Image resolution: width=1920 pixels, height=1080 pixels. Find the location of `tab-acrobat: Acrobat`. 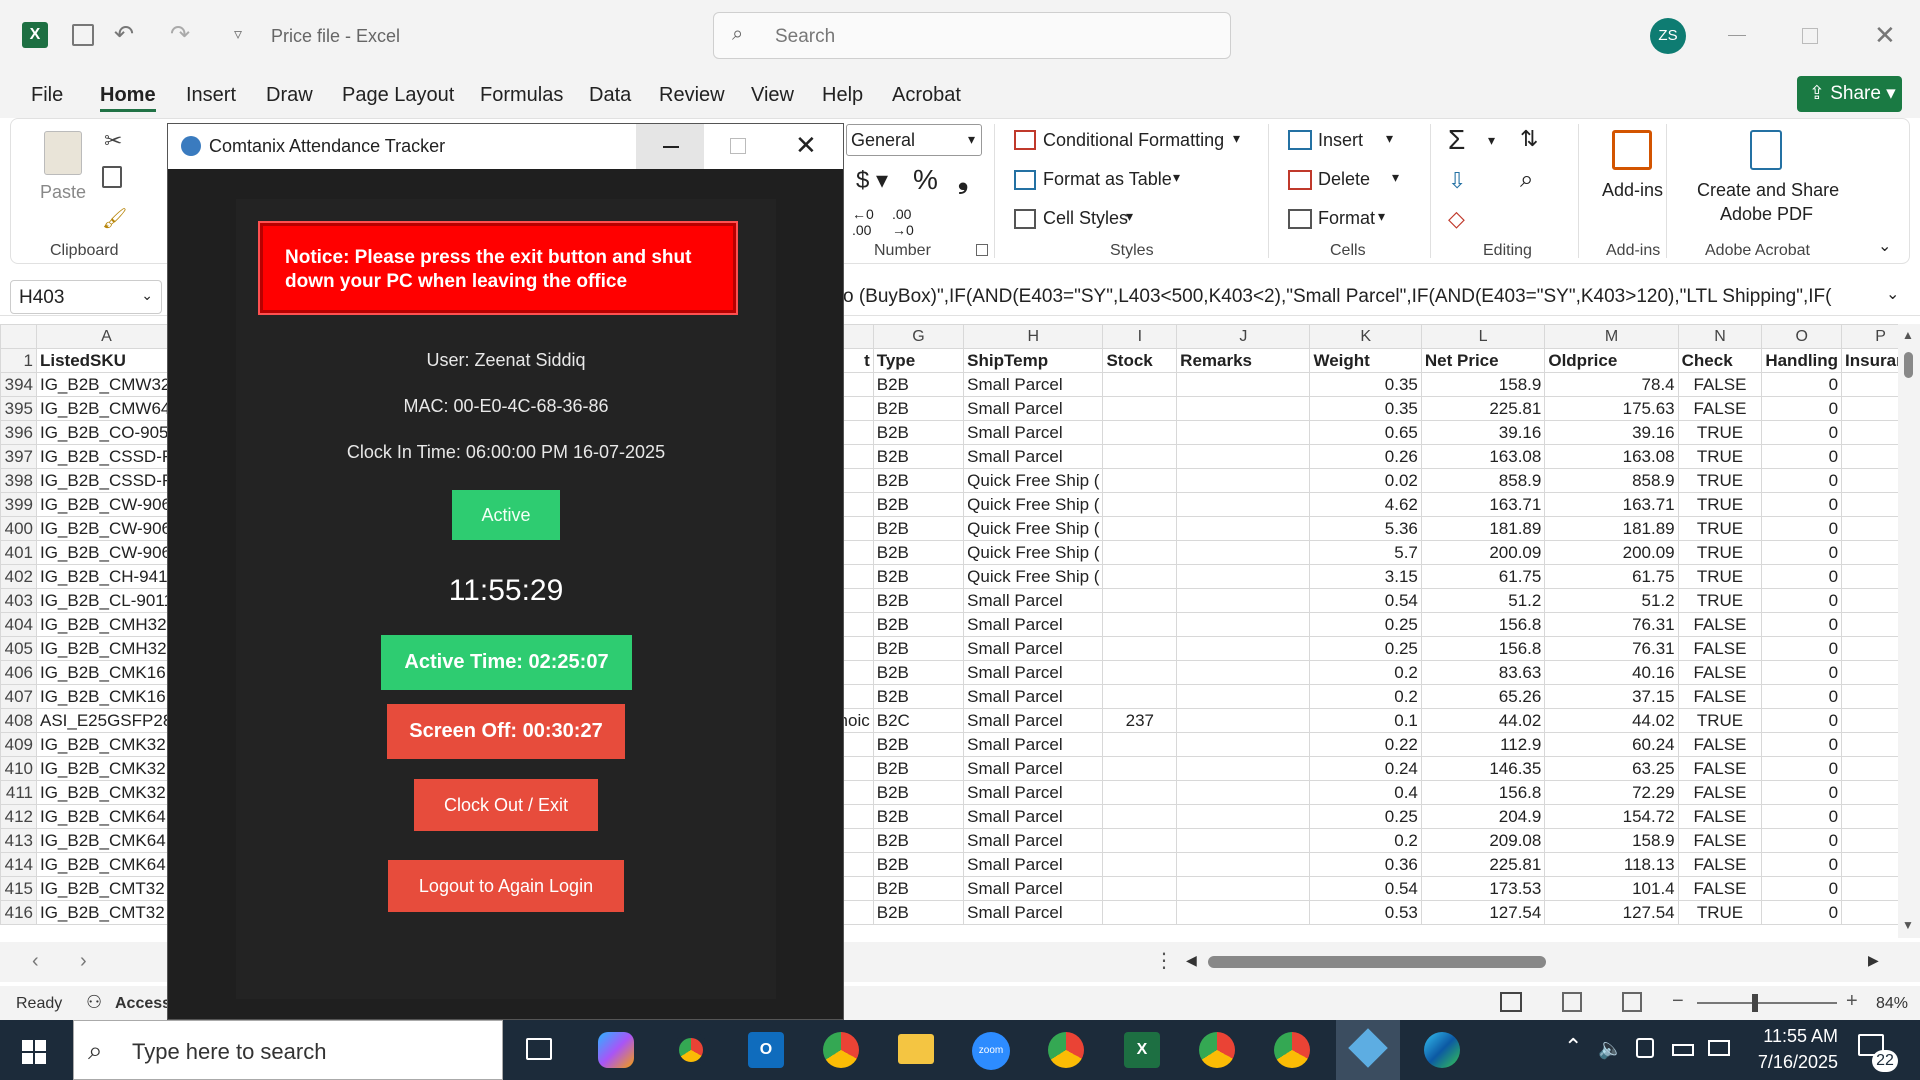

tab-acrobat: Acrobat is located at coordinates (926, 95).